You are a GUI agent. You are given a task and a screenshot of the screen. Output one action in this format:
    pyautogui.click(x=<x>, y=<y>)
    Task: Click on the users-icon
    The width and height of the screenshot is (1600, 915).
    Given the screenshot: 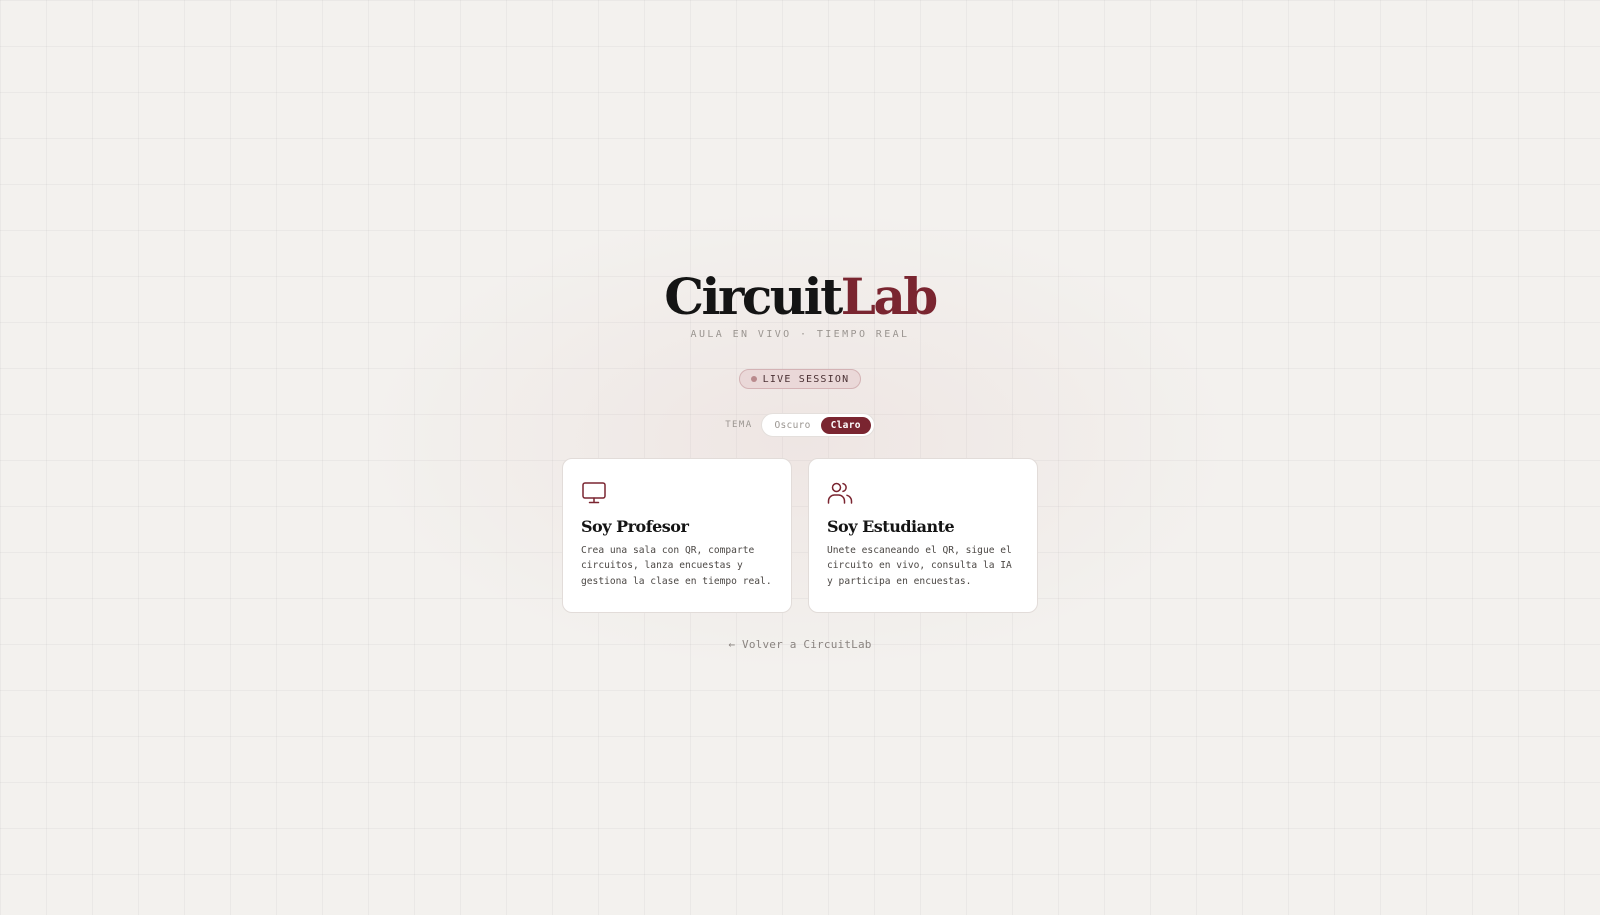 What is the action you would take?
    pyautogui.click(x=840, y=493)
    